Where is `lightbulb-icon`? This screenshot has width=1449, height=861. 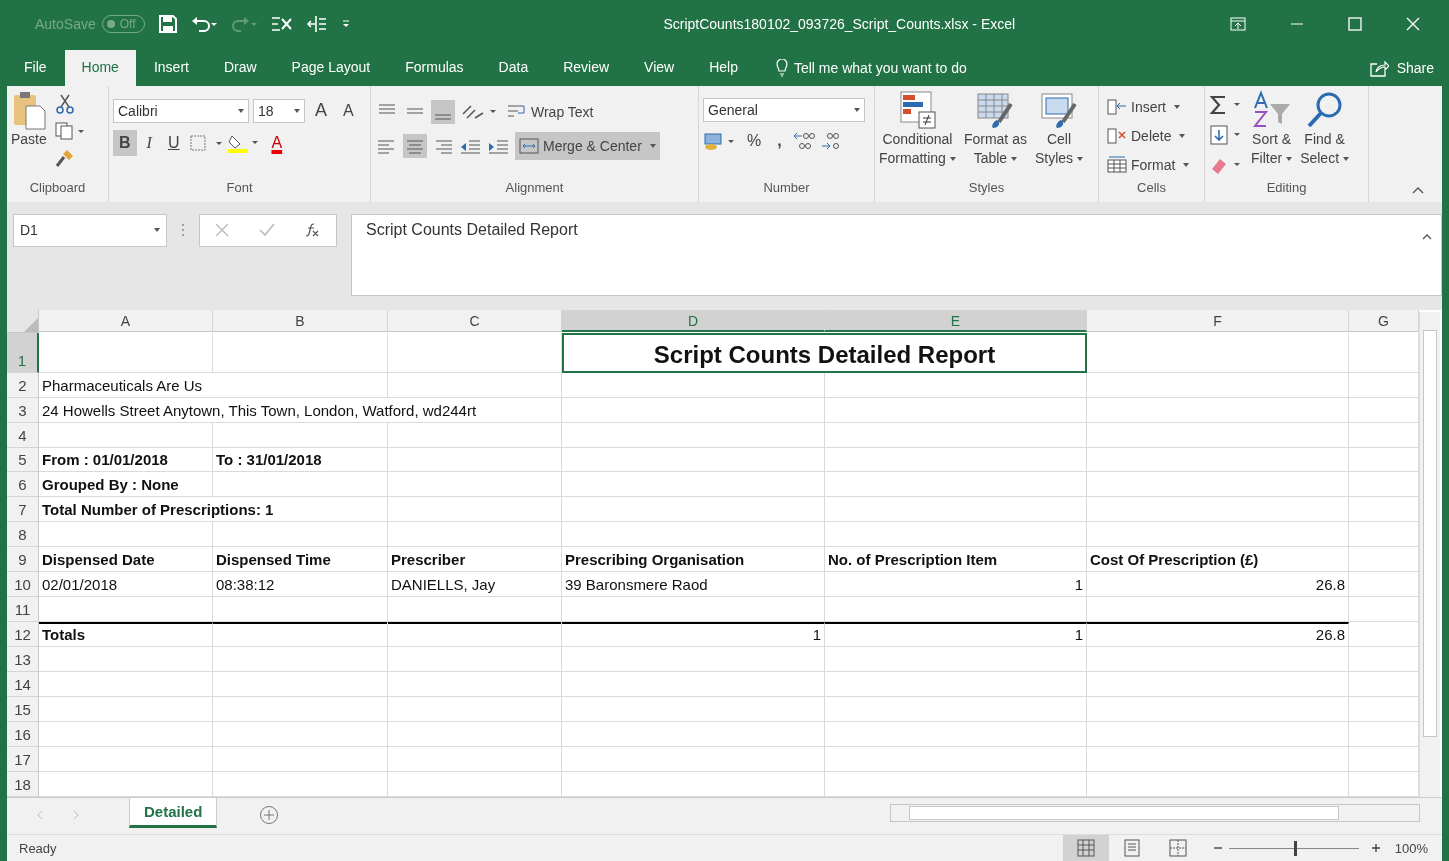 lightbulb-icon is located at coordinates (781, 67).